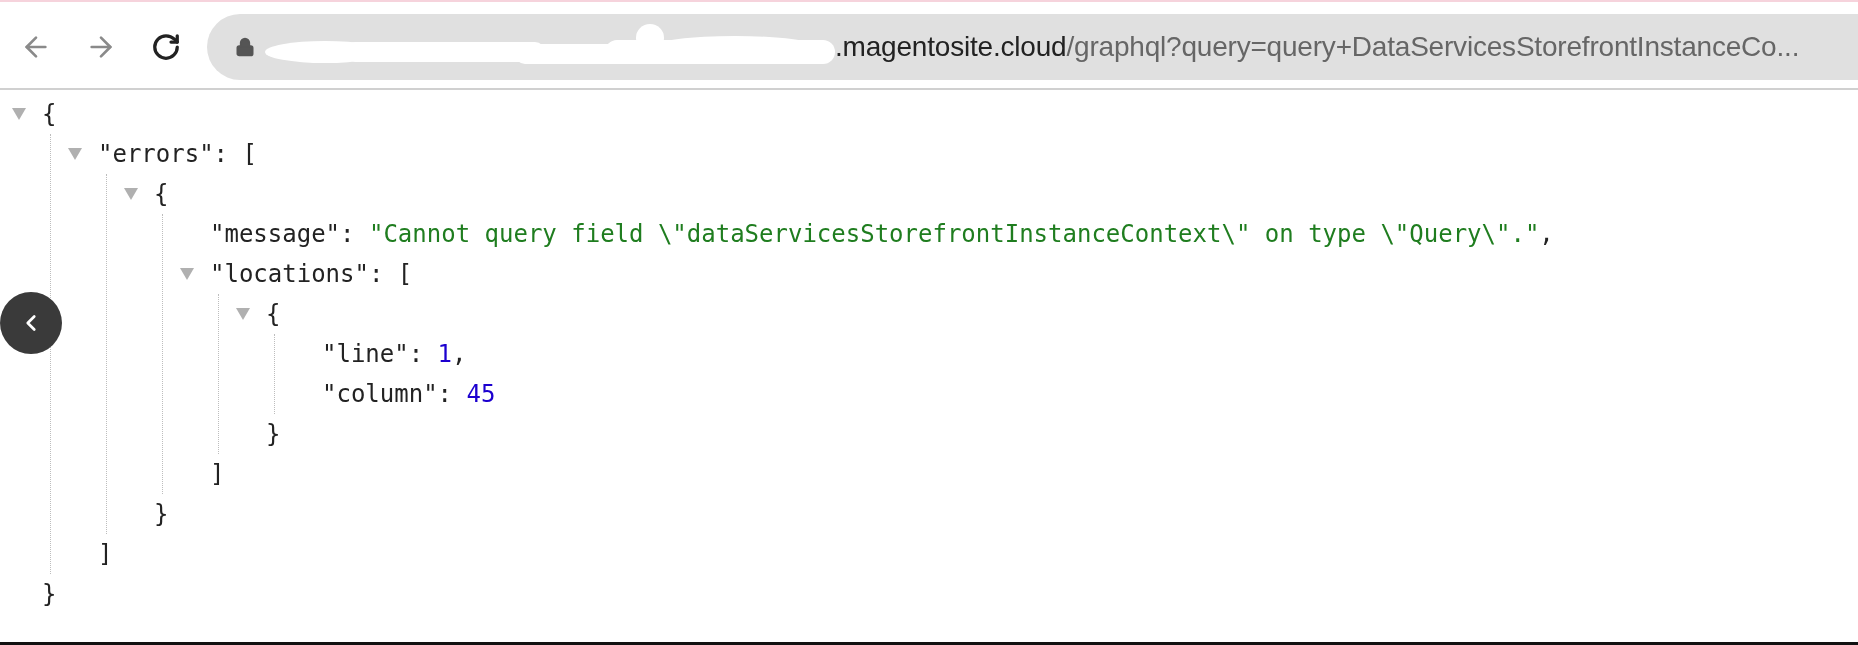 Image resolution: width=1858 pixels, height=645 pixels. What do you see at coordinates (166, 47) in the screenshot?
I see `reload-icon` at bounding box center [166, 47].